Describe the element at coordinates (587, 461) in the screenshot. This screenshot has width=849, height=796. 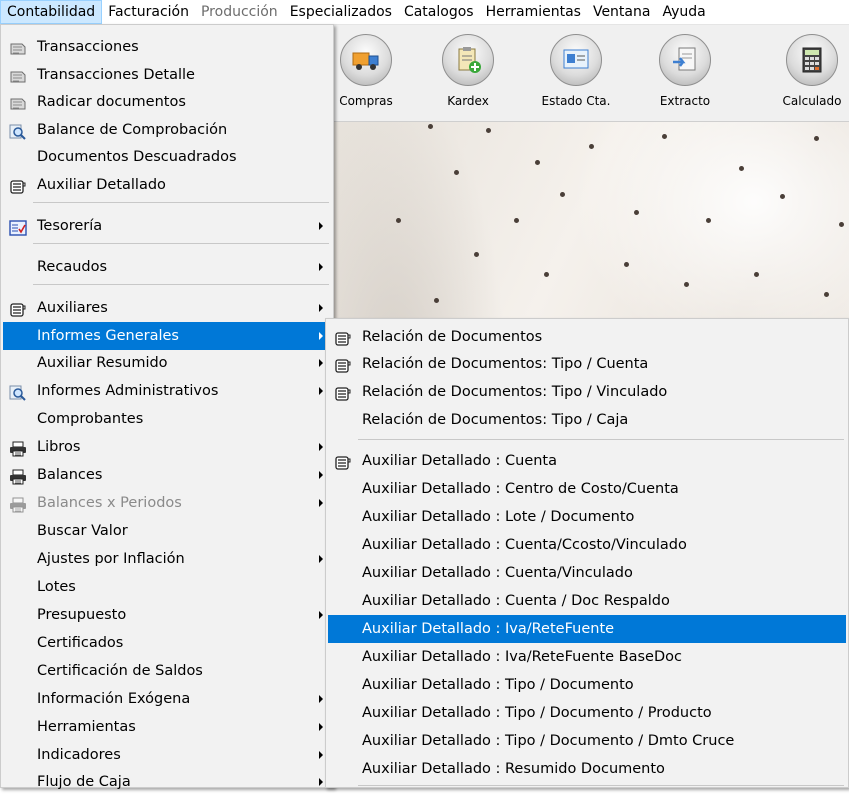
I see `informes-generales-item-auxiliar-detallado-cuenta: Auxiliar Detallado : Cuenta` at that location.